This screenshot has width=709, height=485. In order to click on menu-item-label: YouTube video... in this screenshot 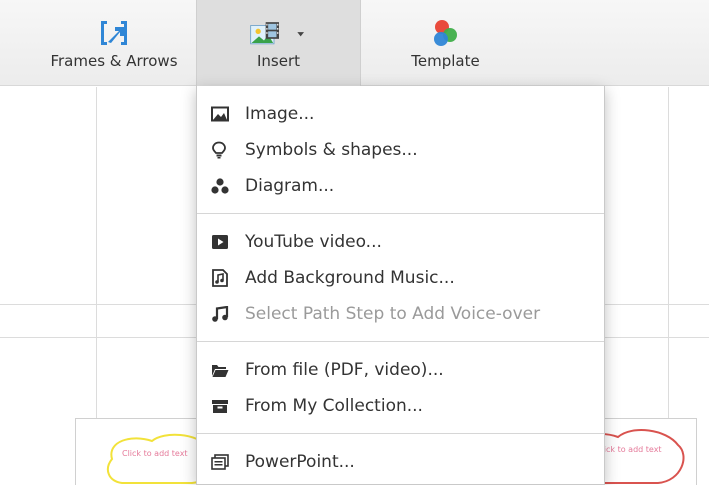, I will do `click(313, 242)`.